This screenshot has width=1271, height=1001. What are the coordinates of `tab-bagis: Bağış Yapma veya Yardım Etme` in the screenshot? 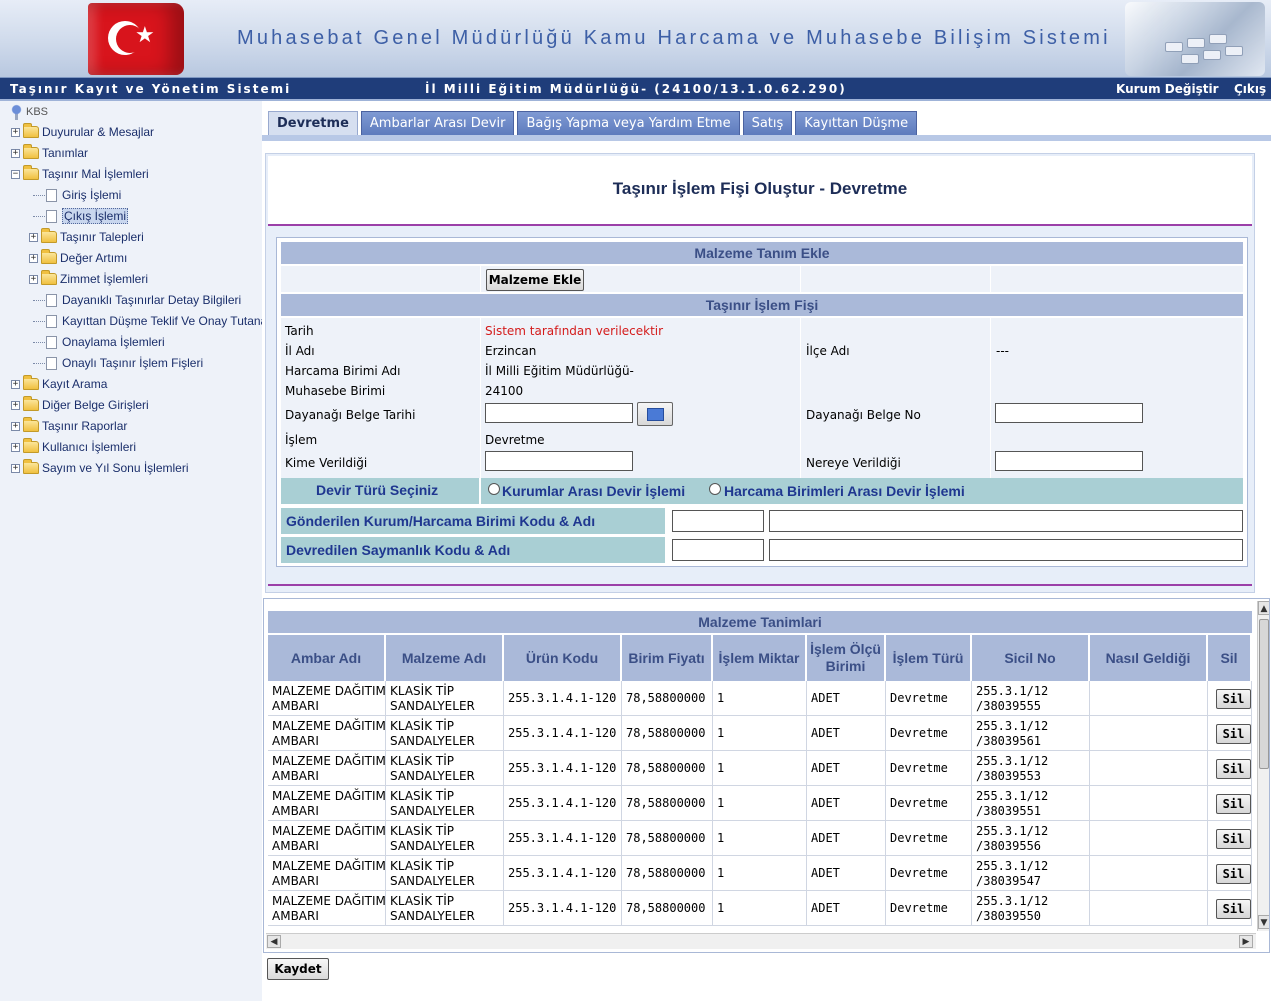 It's located at (628, 123).